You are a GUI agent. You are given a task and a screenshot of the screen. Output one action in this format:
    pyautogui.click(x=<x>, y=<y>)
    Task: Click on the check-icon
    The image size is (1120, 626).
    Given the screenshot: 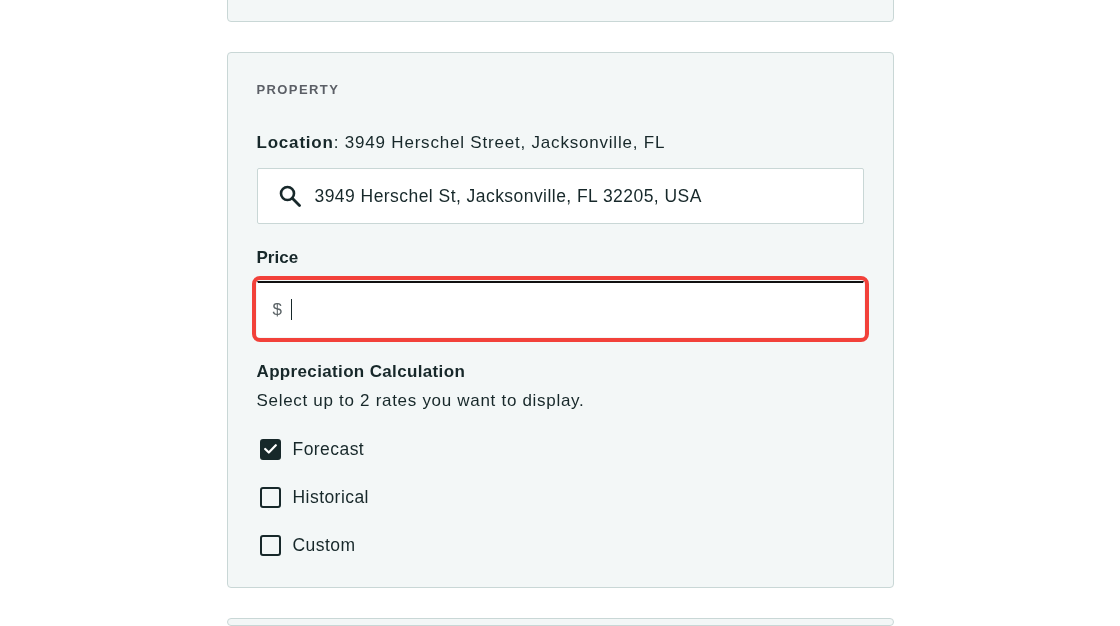 What is the action you would take?
    pyautogui.click(x=270, y=449)
    